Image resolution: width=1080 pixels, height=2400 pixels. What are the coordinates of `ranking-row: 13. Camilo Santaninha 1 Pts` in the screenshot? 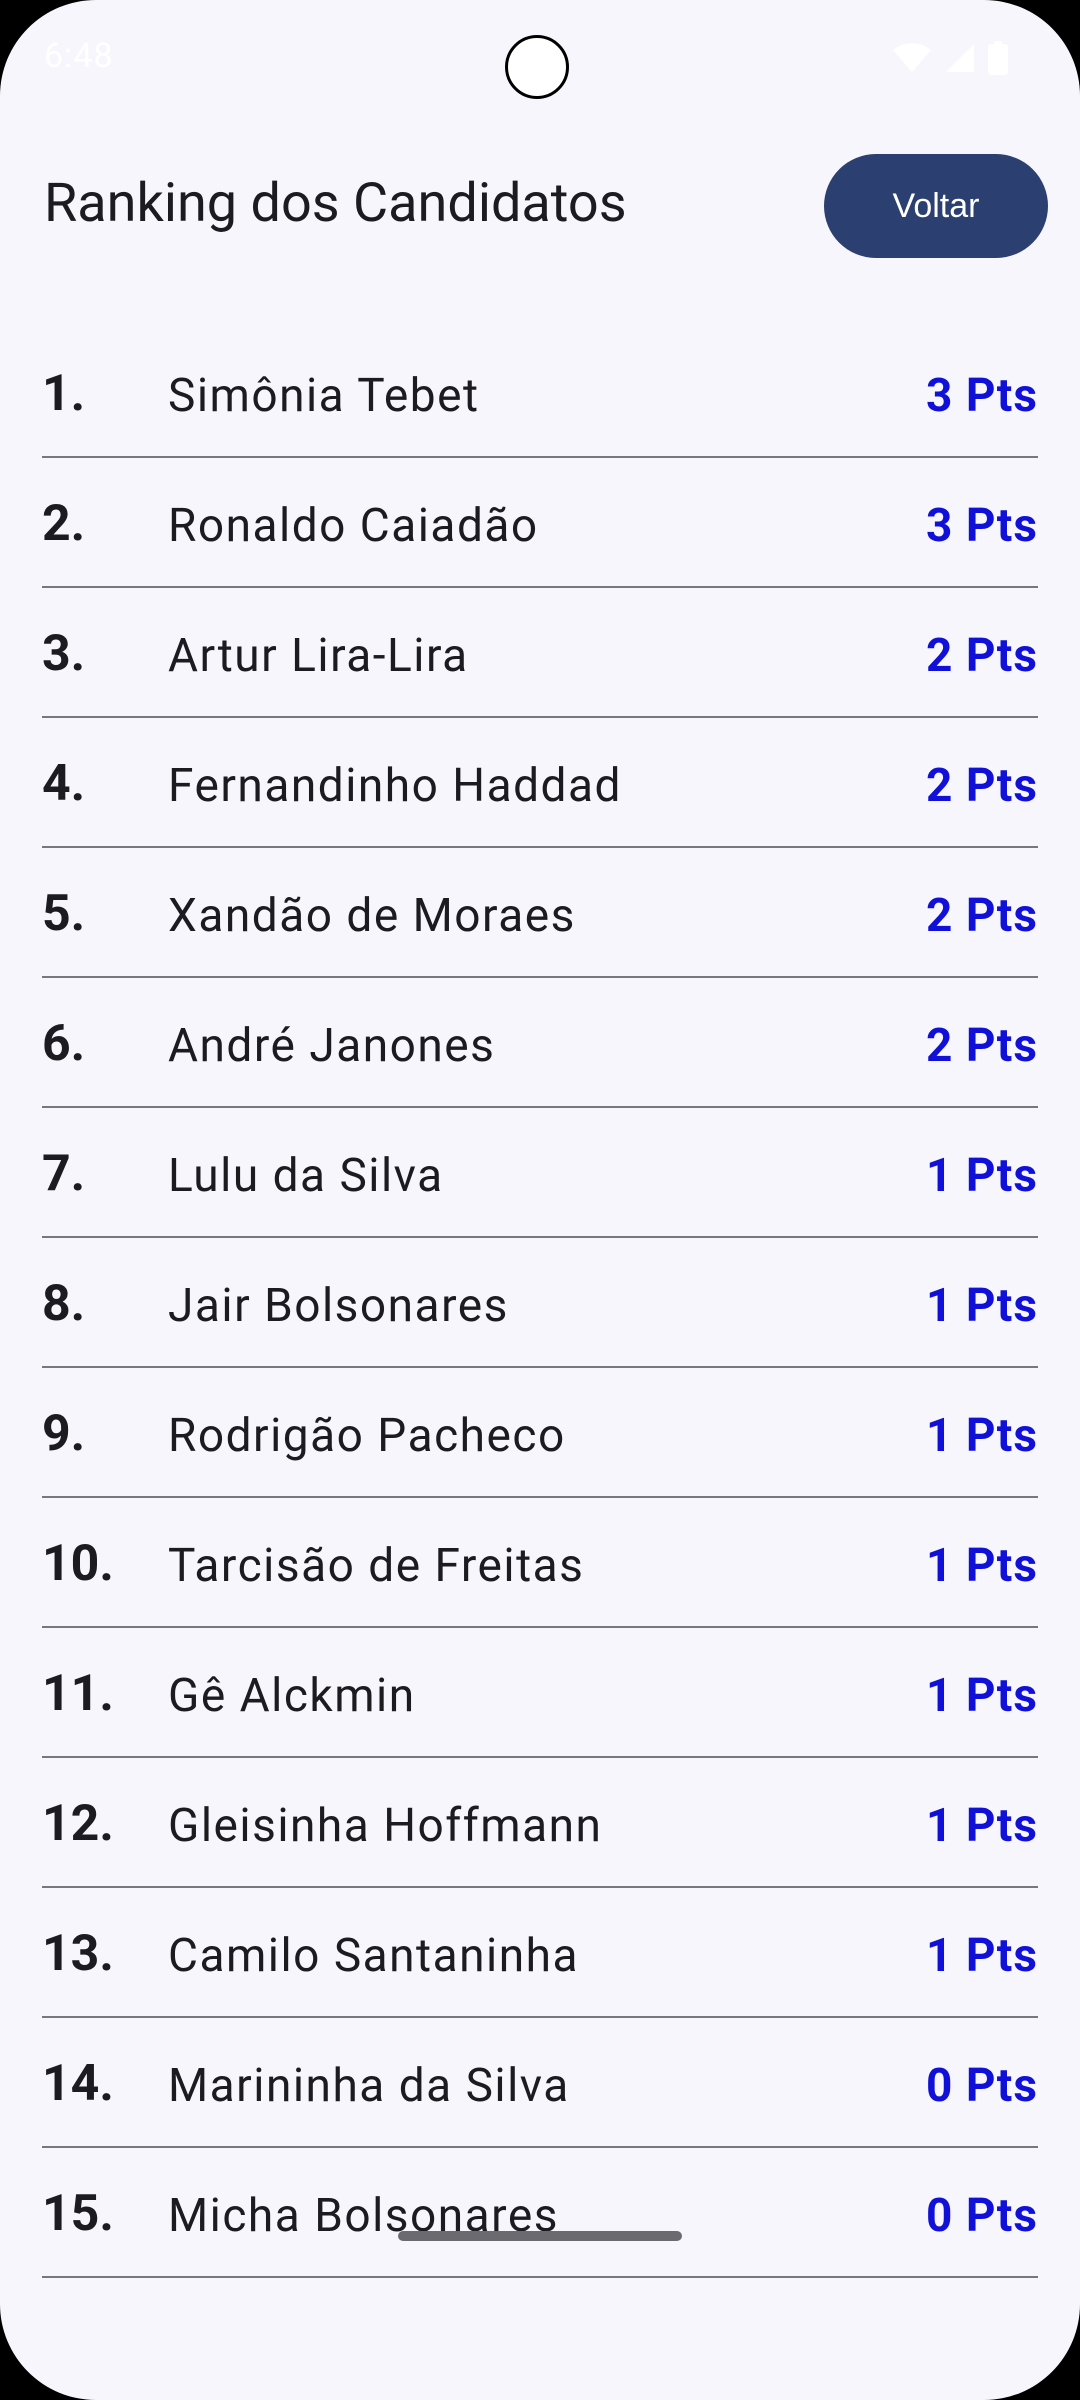 It's located at (540, 1953).